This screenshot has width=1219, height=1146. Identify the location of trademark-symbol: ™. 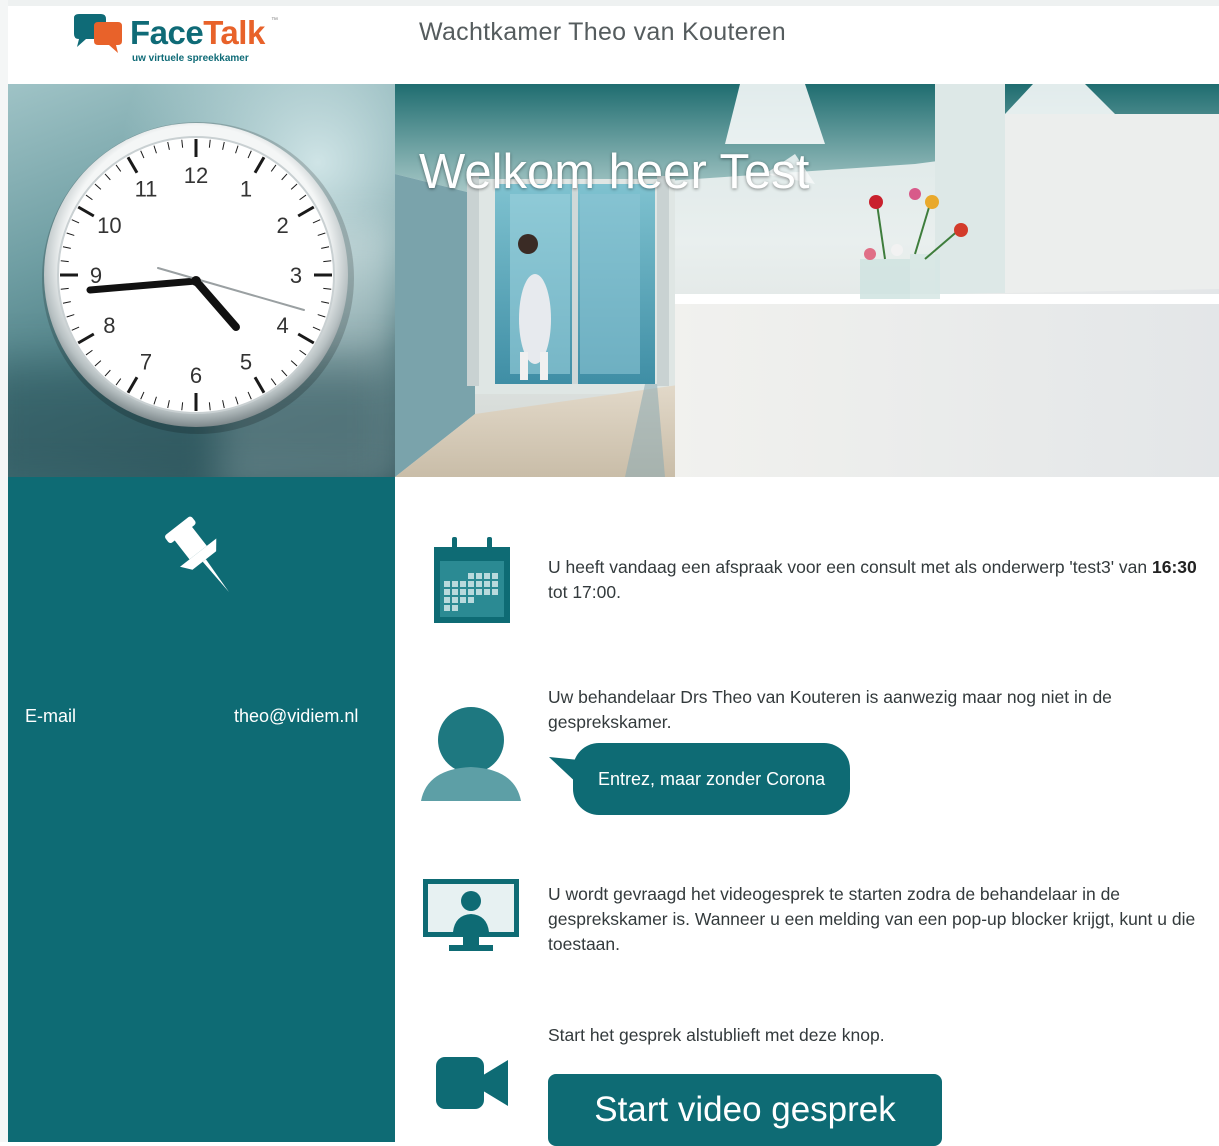
(274, 20).